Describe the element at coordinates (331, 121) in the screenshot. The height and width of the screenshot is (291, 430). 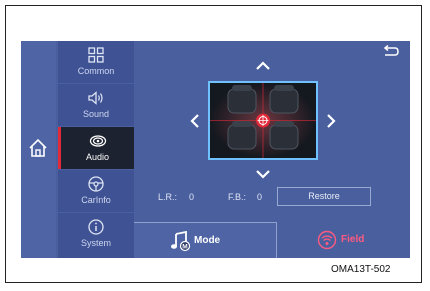
I see `balance-right-arrow-icon` at that location.